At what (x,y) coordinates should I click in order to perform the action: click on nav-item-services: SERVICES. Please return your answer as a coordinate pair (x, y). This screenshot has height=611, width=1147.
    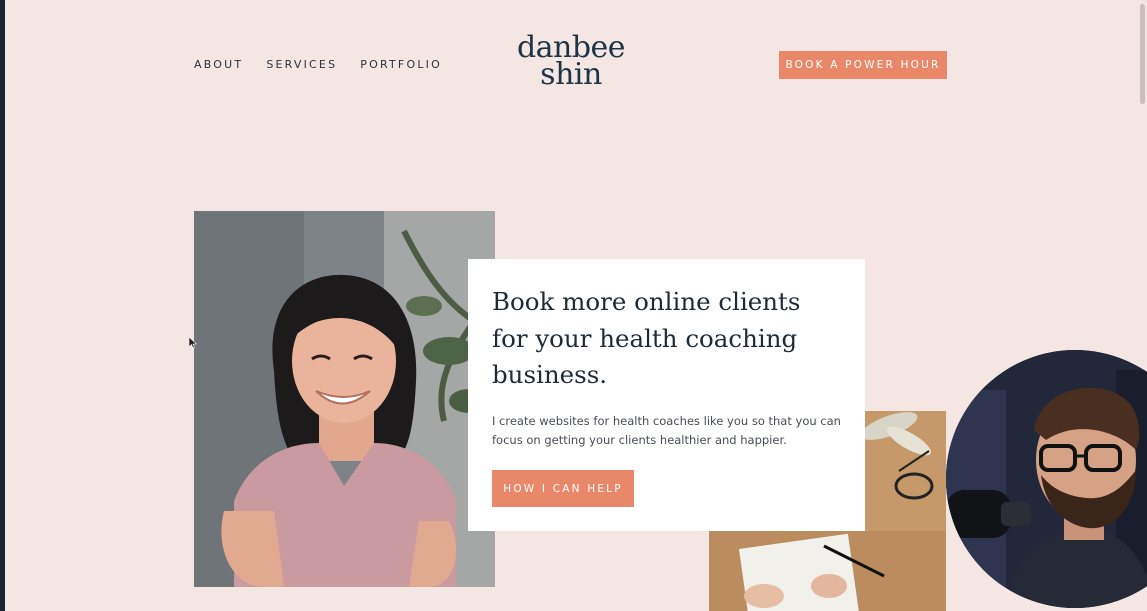
    Looking at the image, I should click on (301, 64).